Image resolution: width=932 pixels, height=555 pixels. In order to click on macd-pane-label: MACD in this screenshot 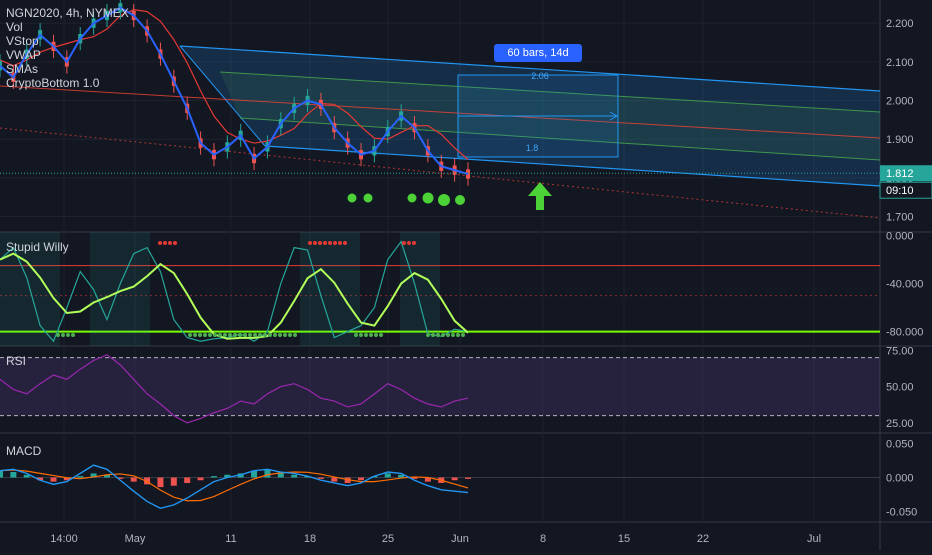, I will do `click(23, 451)`.